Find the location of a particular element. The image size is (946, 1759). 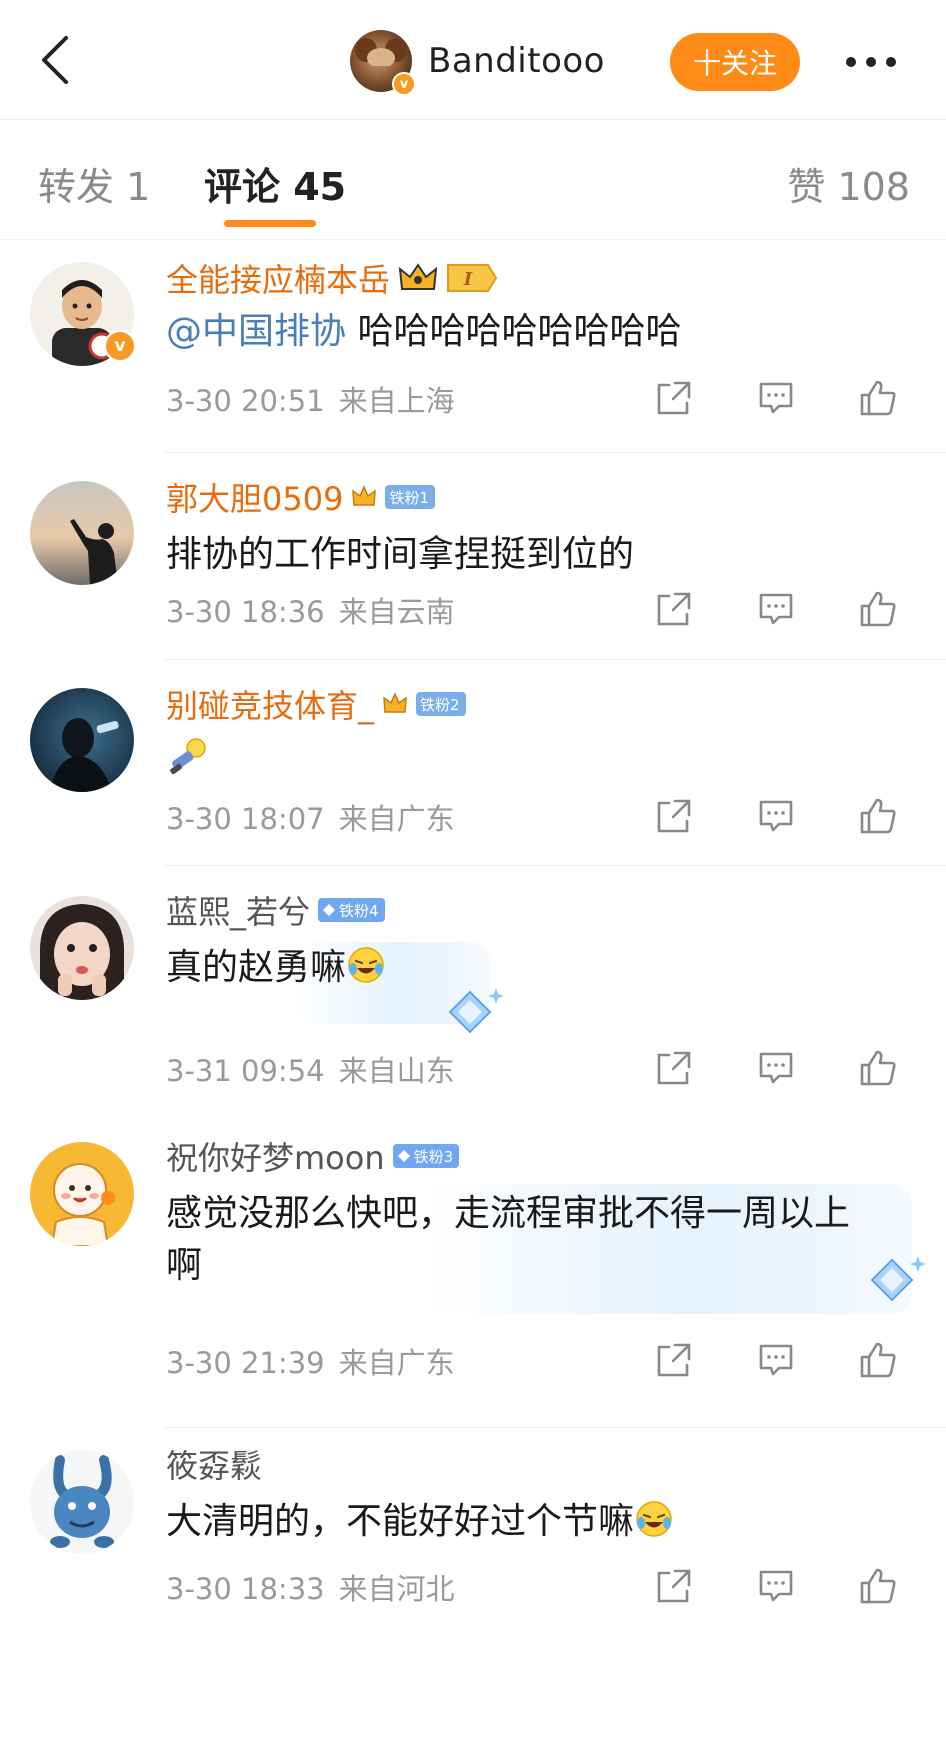

commenter-name: 筱孬鬏 is located at coordinates (214, 1464).